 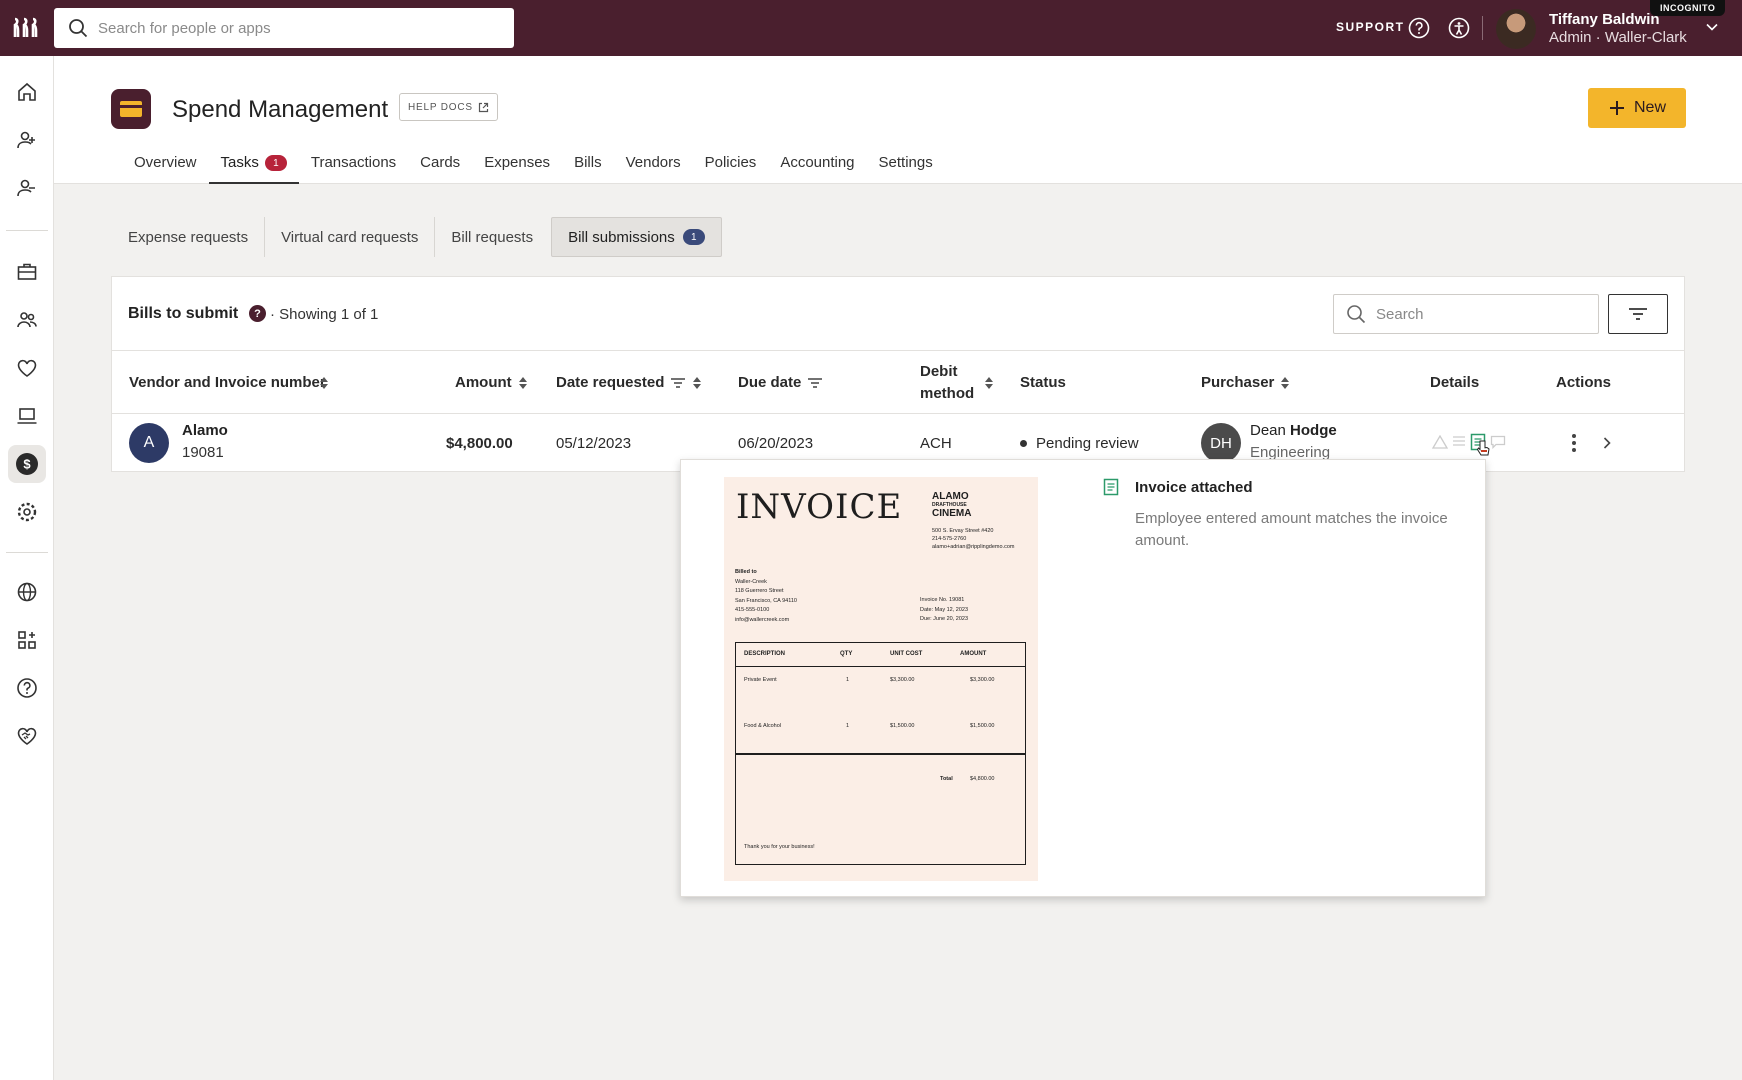 What do you see at coordinates (848, 680) in the screenshot?
I see `invoice-item-qty: 1` at bounding box center [848, 680].